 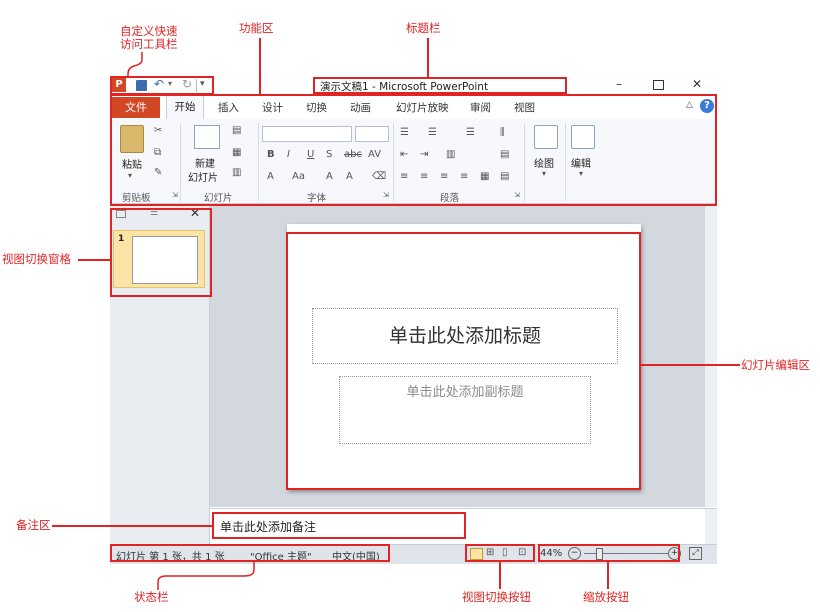 I want to click on qat-highlight-box, so click(x=162, y=85).